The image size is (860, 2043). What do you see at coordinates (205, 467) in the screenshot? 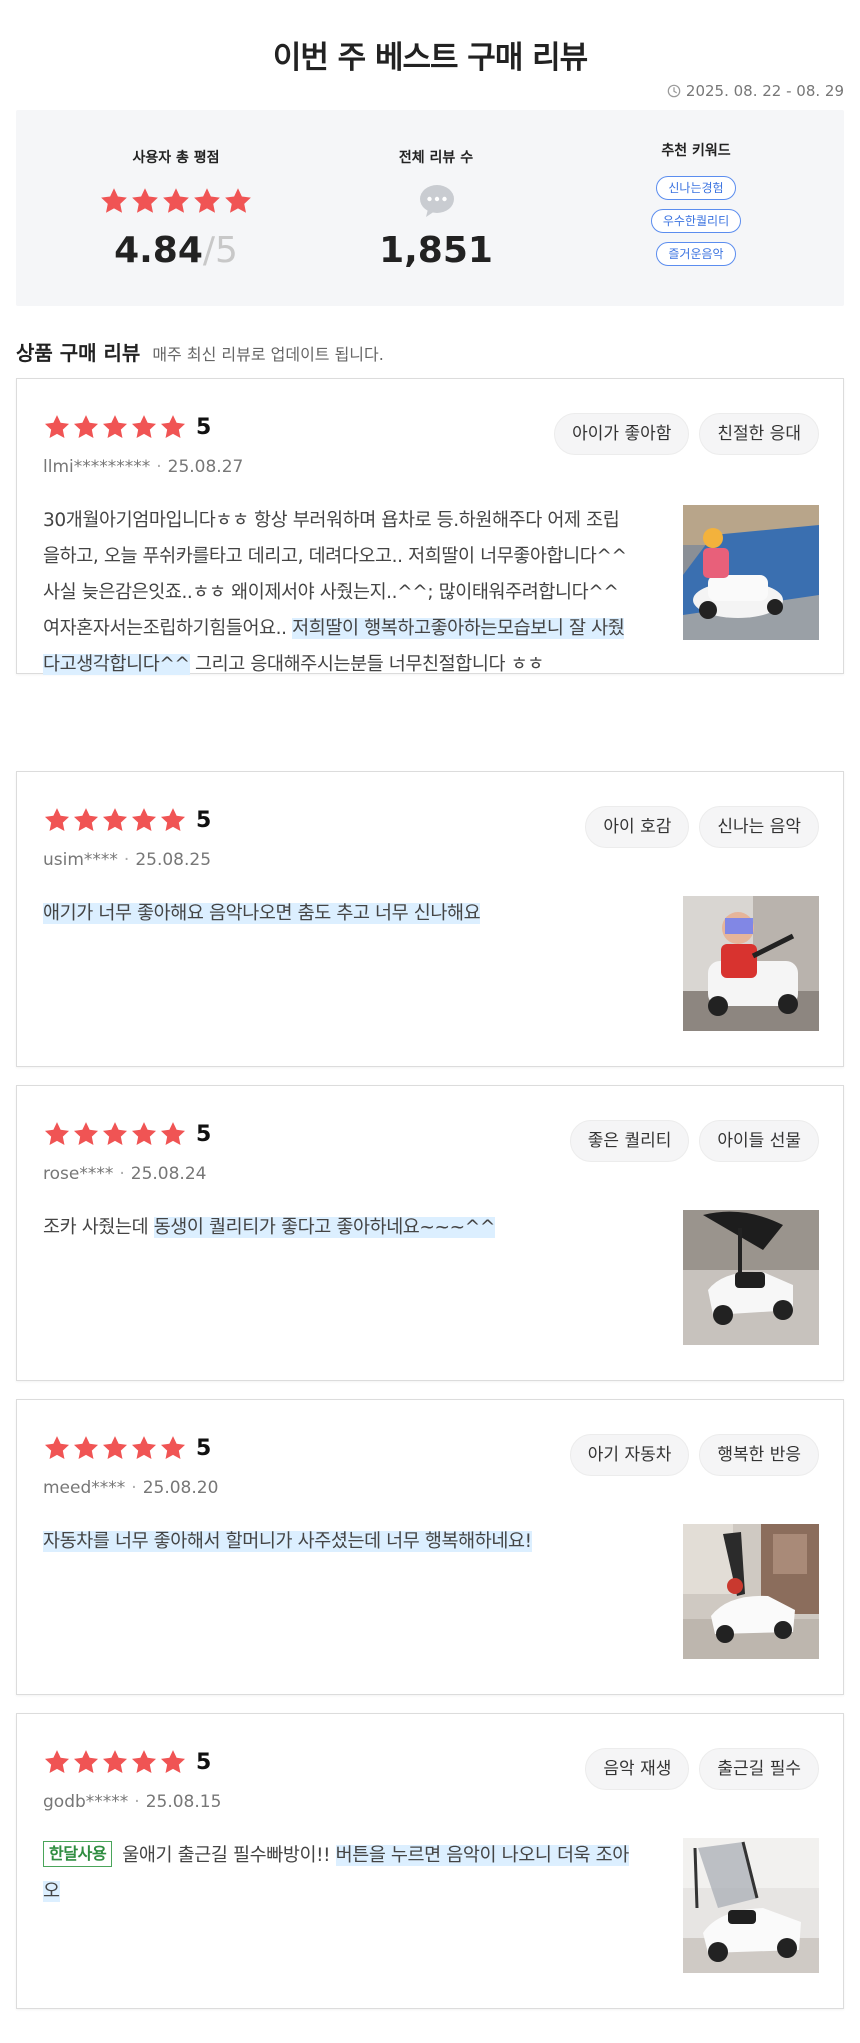
I see `review-date: 25.08.27` at bounding box center [205, 467].